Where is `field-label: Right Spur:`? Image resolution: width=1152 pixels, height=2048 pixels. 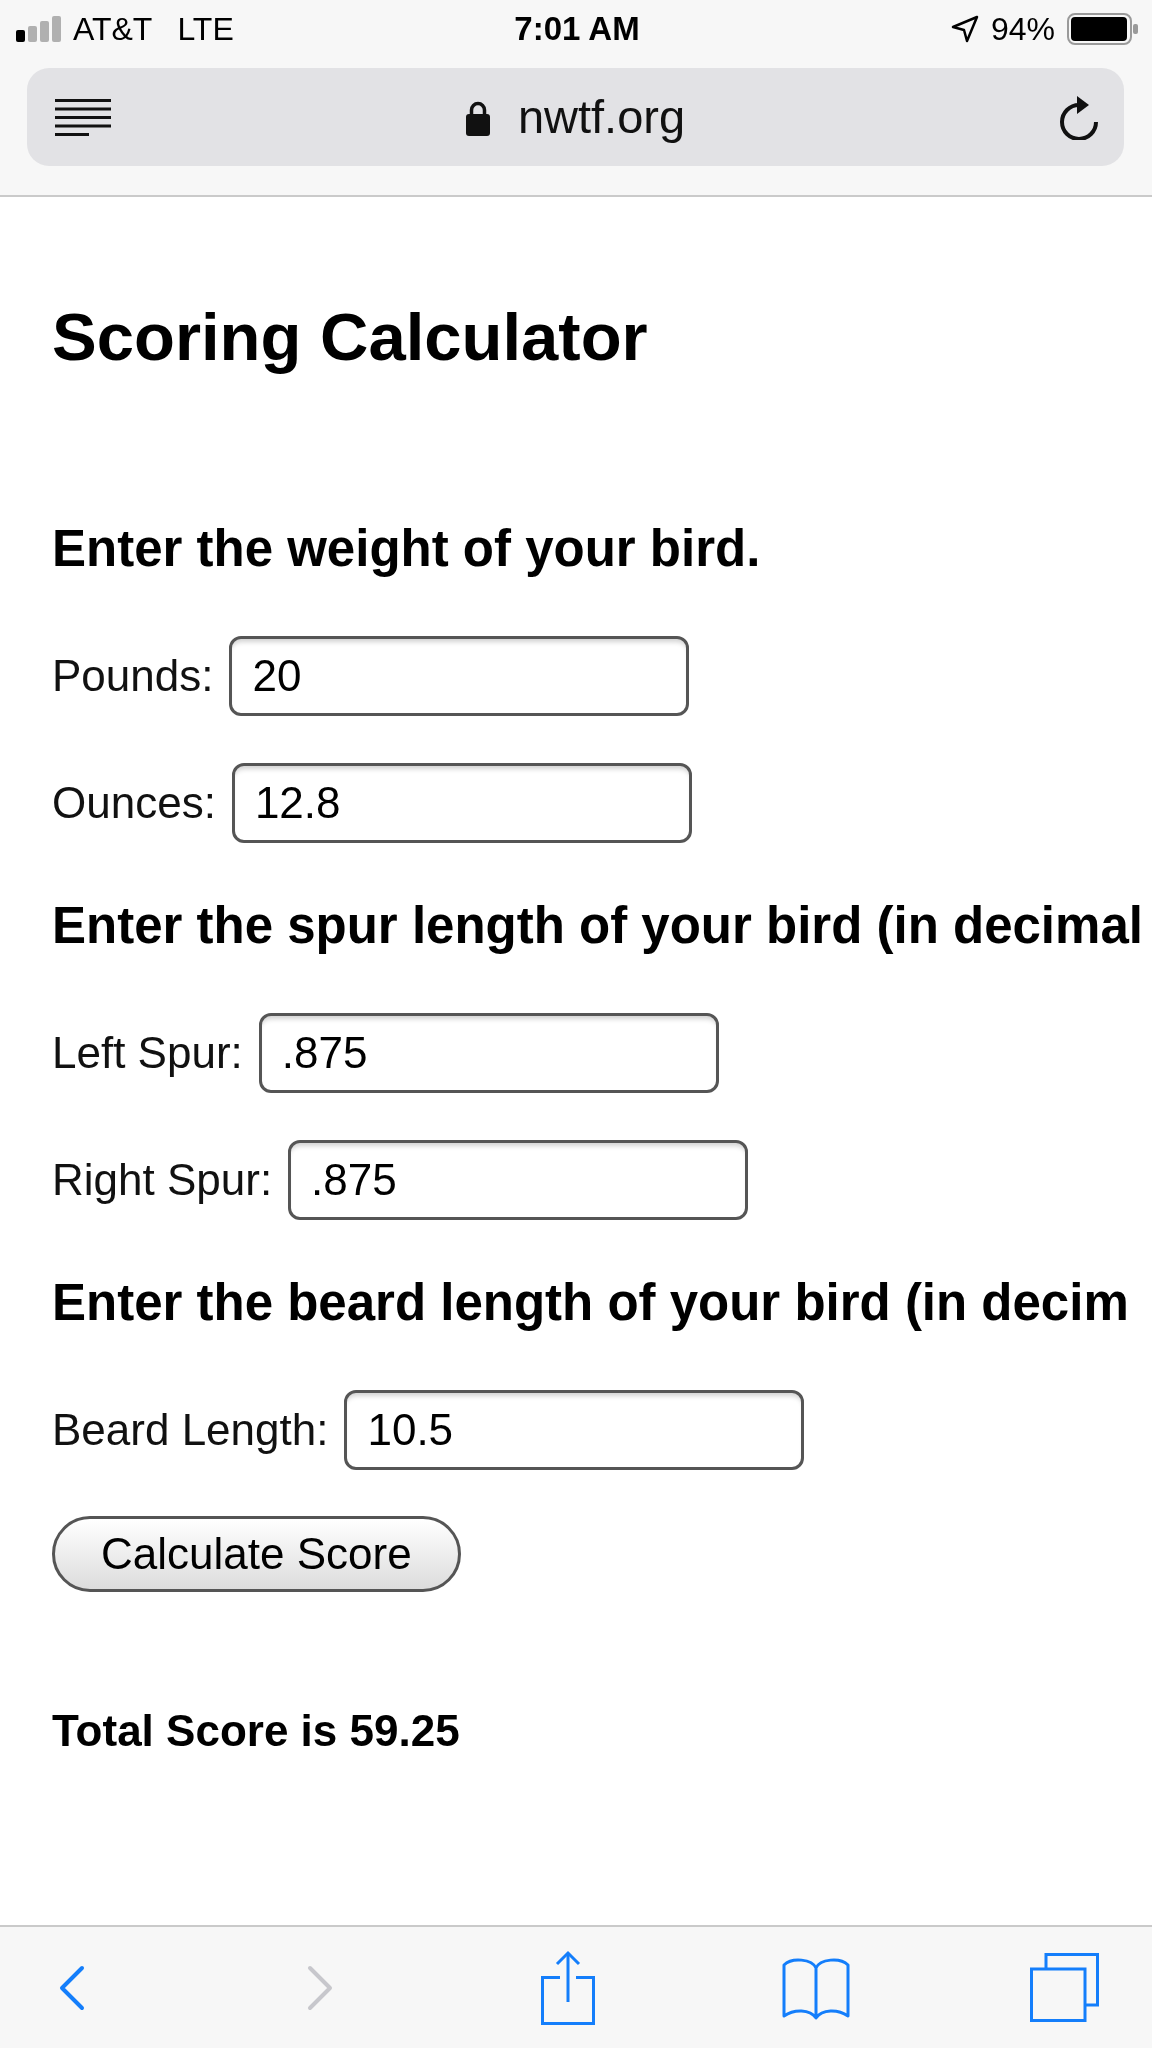 field-label: Right Spur: is located at coordinates (162, 1180).